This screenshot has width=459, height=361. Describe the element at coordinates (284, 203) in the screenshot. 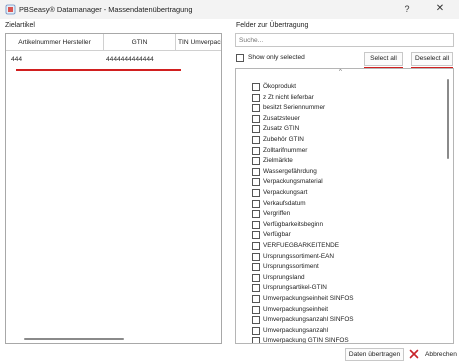

I see `field-label: Verkaufsdatum` at that location.